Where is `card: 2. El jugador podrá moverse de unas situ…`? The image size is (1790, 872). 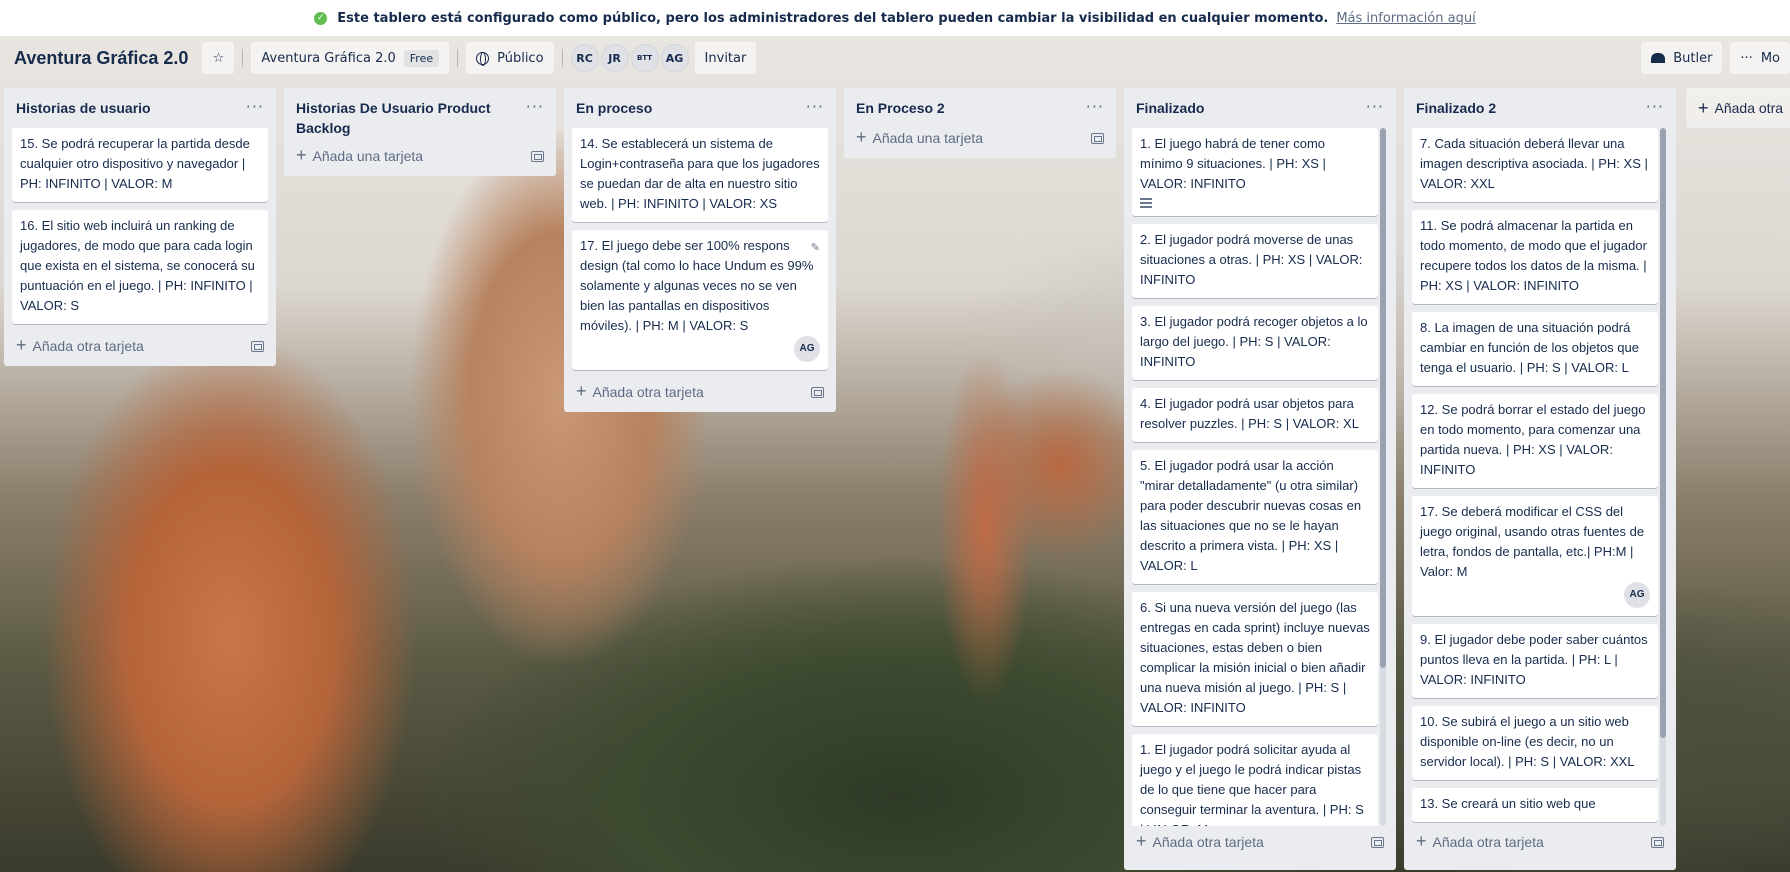
card: 2. El jugador podrá moverse de unas situ… is located at coordinates (1255, 261).